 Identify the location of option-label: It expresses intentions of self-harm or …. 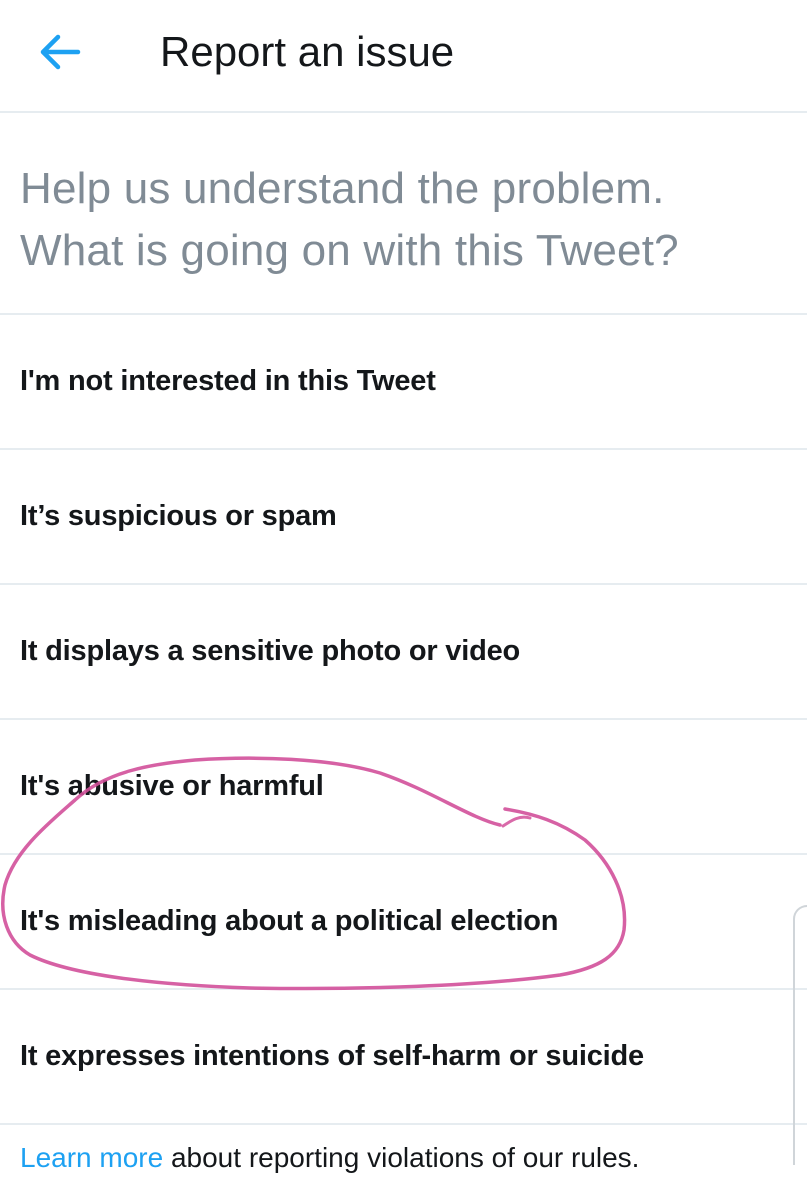
(332, 1056).